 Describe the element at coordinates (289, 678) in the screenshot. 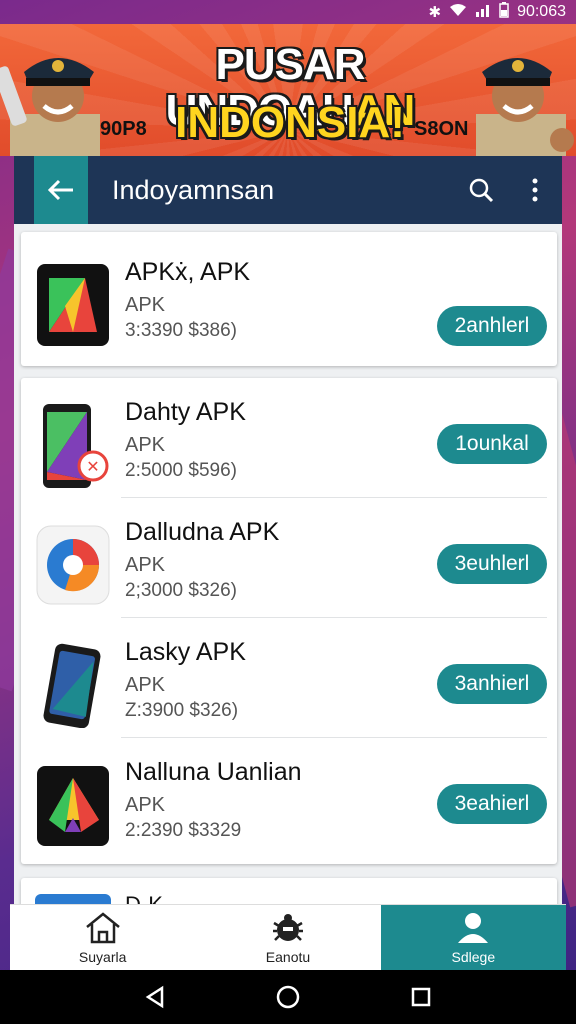

I see `list-item: Lasky APK APK Z:3900 $326) 3anhierl` at that location.